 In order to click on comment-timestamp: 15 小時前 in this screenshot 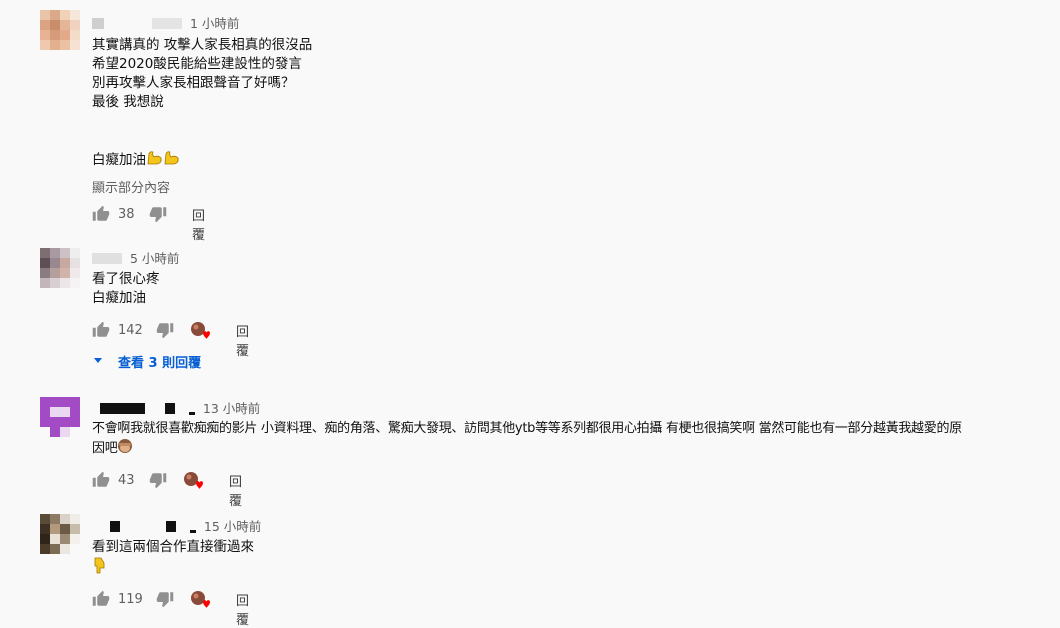, I will do `click(232, 526)`.